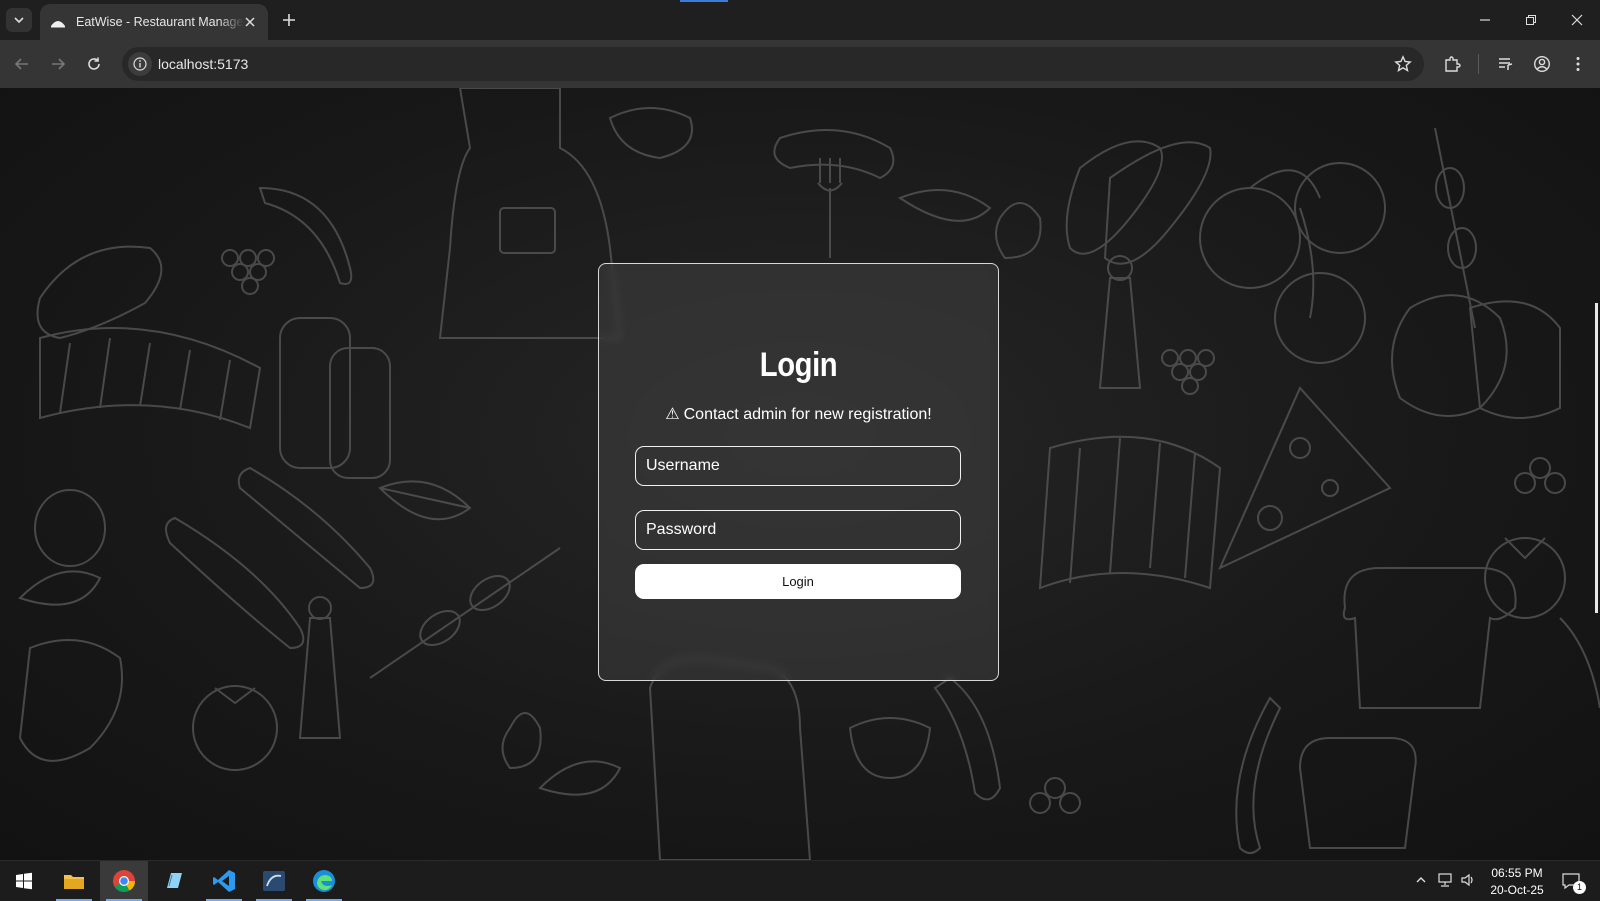  What do you see at coordinates (807, 414) in the screenshot?
I see `registration-notice-text: Contact admin for new registration!` at bounding box center [807, 414].